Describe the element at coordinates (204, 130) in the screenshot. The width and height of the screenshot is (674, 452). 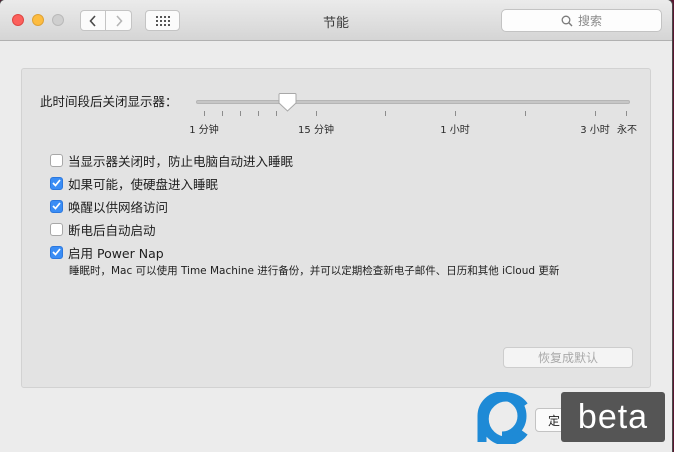
I see `tick-label-1-min: 1 分钟` at that location.